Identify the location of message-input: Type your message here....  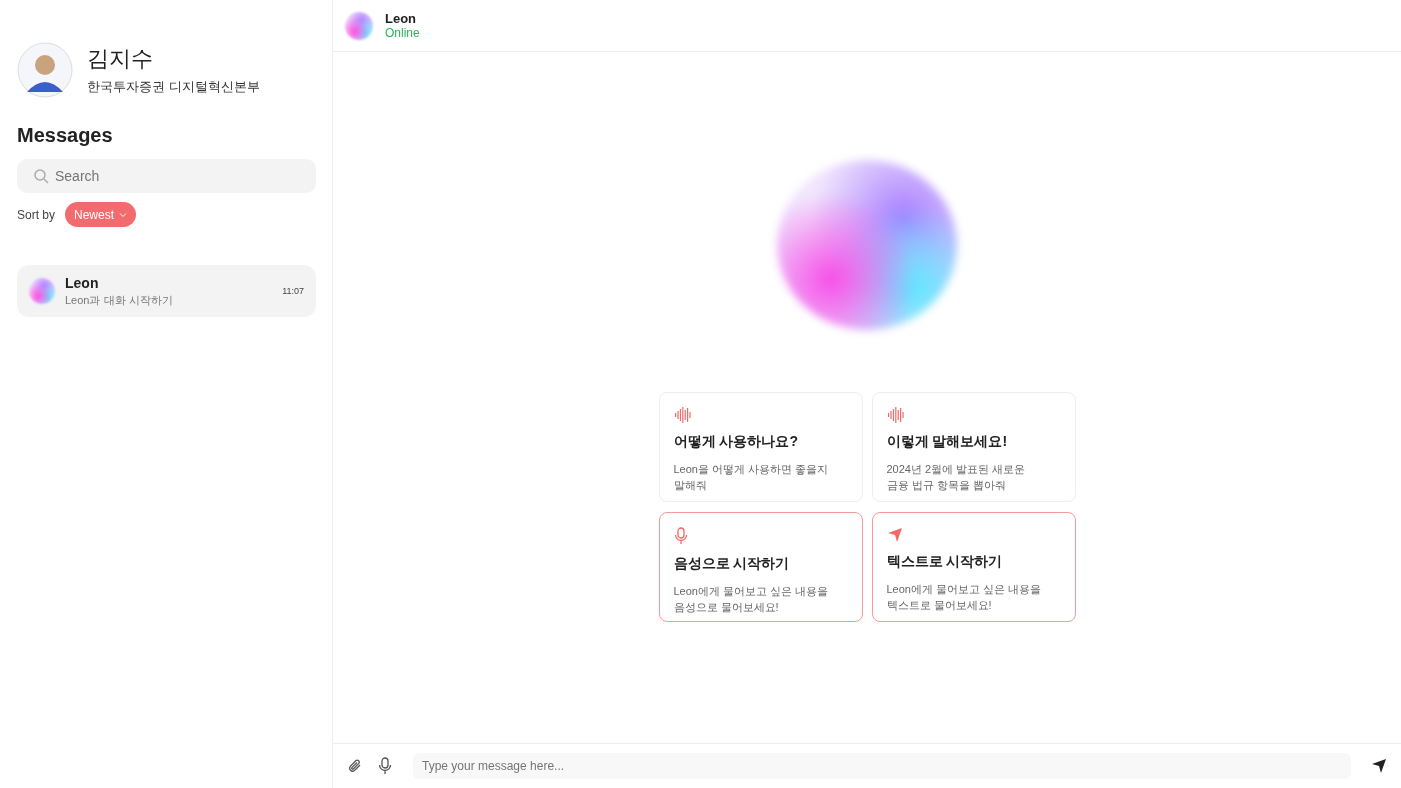
(882, 766).